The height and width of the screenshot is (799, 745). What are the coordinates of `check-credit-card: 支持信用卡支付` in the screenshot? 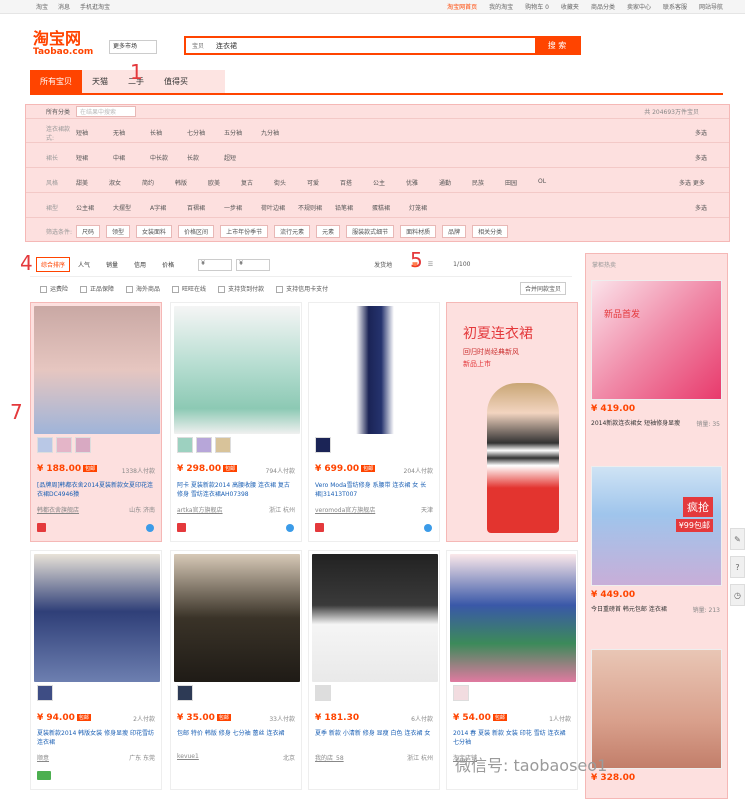 It's located at (302, 288).